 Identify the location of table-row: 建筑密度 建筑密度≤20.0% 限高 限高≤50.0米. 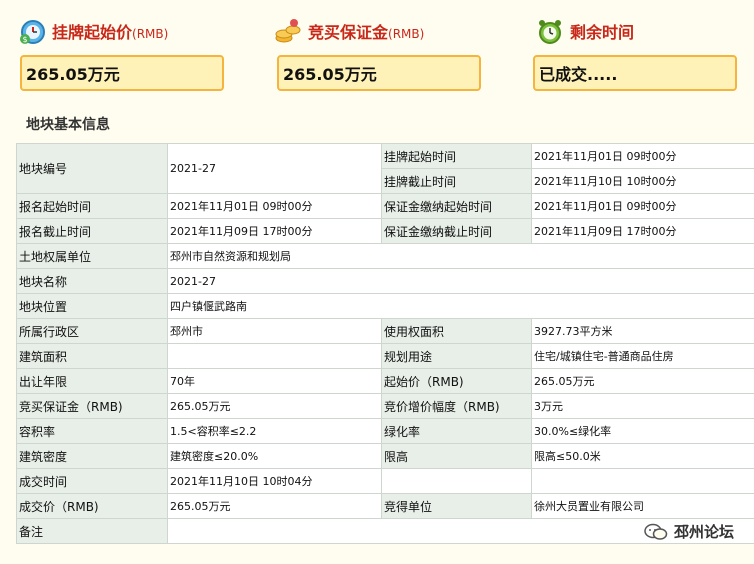
(385, 456).